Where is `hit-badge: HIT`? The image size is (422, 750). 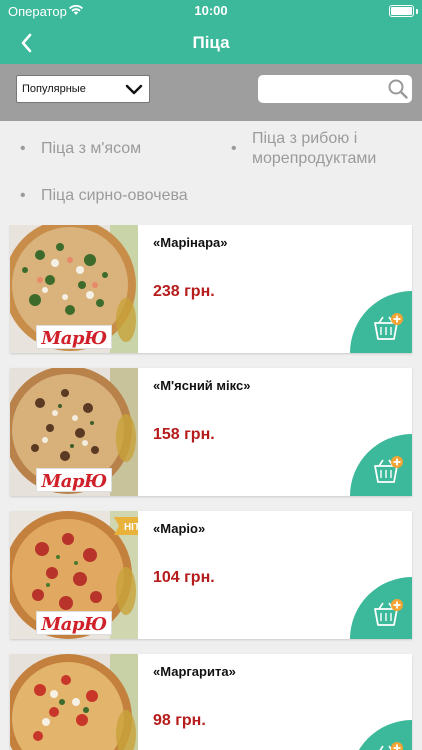 hit-badge: HIT is located at coordinates (126, 526).